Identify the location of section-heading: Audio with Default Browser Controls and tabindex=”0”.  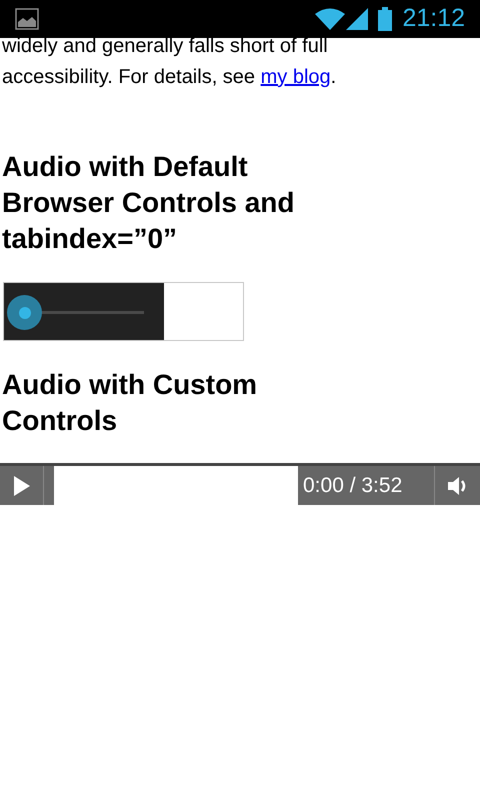
(148, 203).